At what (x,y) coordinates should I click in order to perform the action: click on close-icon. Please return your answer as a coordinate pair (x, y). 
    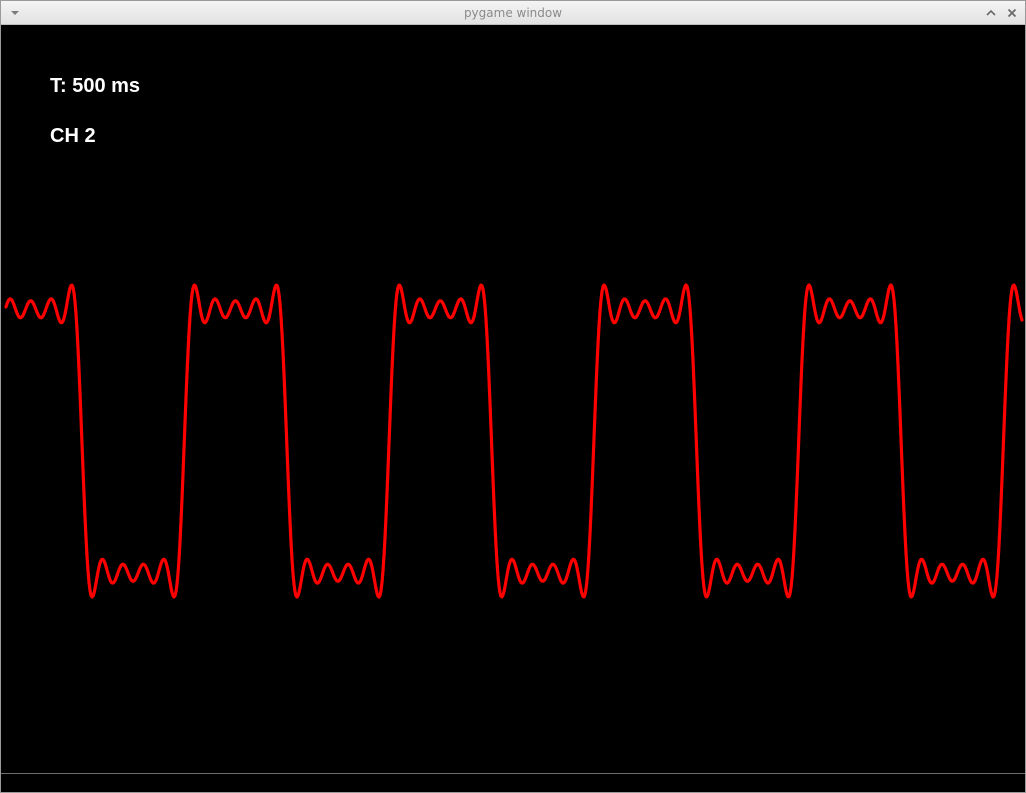
    Looking at the image, I should click on (1012, 13).